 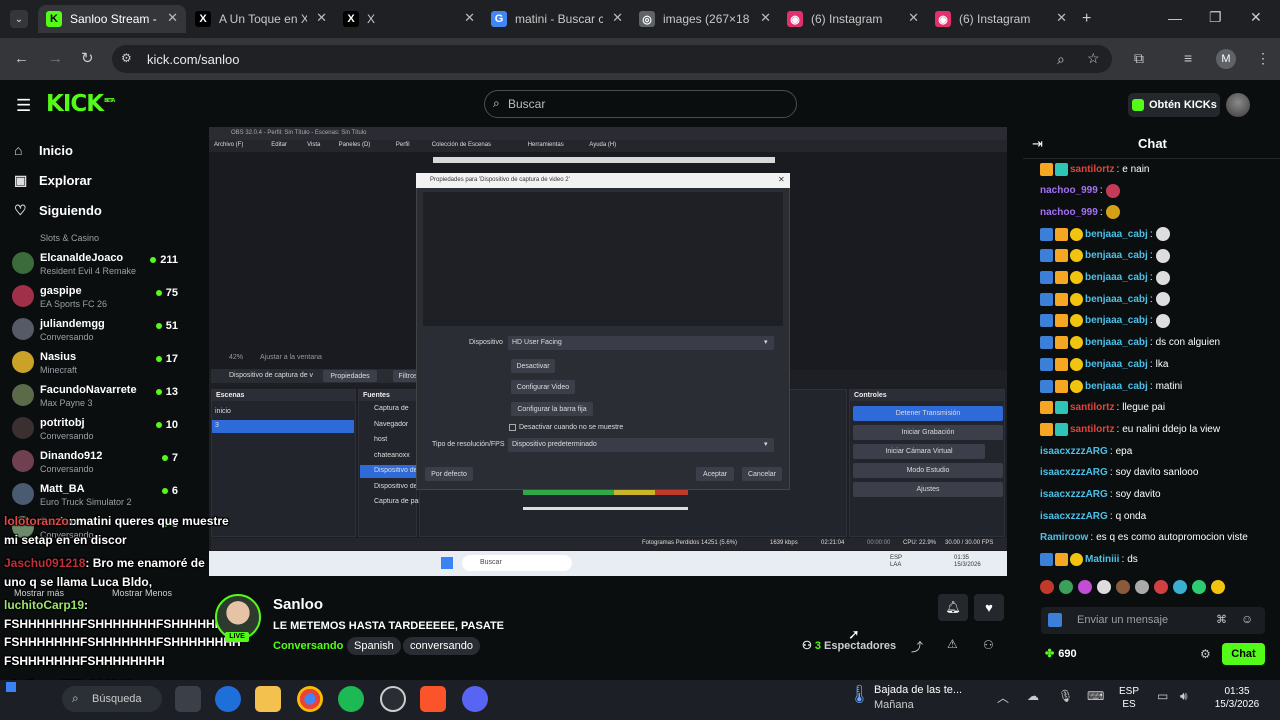 I want to click on volume-icon: 🔊︎, so click(x=1184, y=696).